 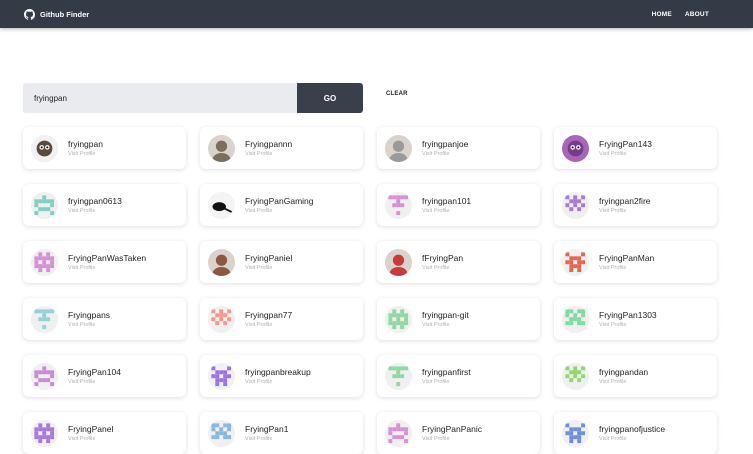 I want to click on user-info: Fryingpans Visit Profile, so click(x=89, y=319).